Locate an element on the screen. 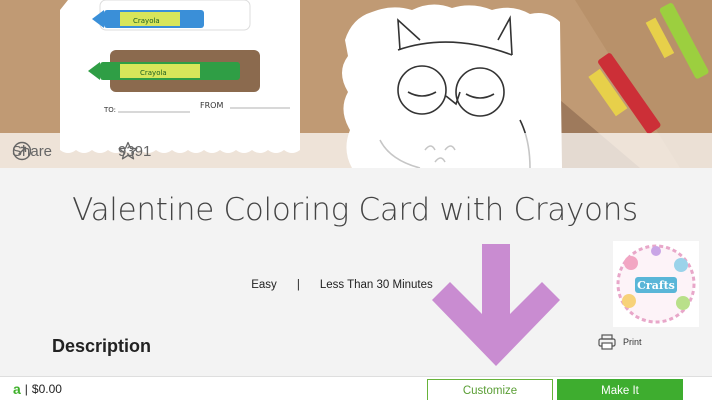 Image resolution: width=712 pixels, height=400 pixels. publisher-logo: Crafts is located at coordinates (656, 284).